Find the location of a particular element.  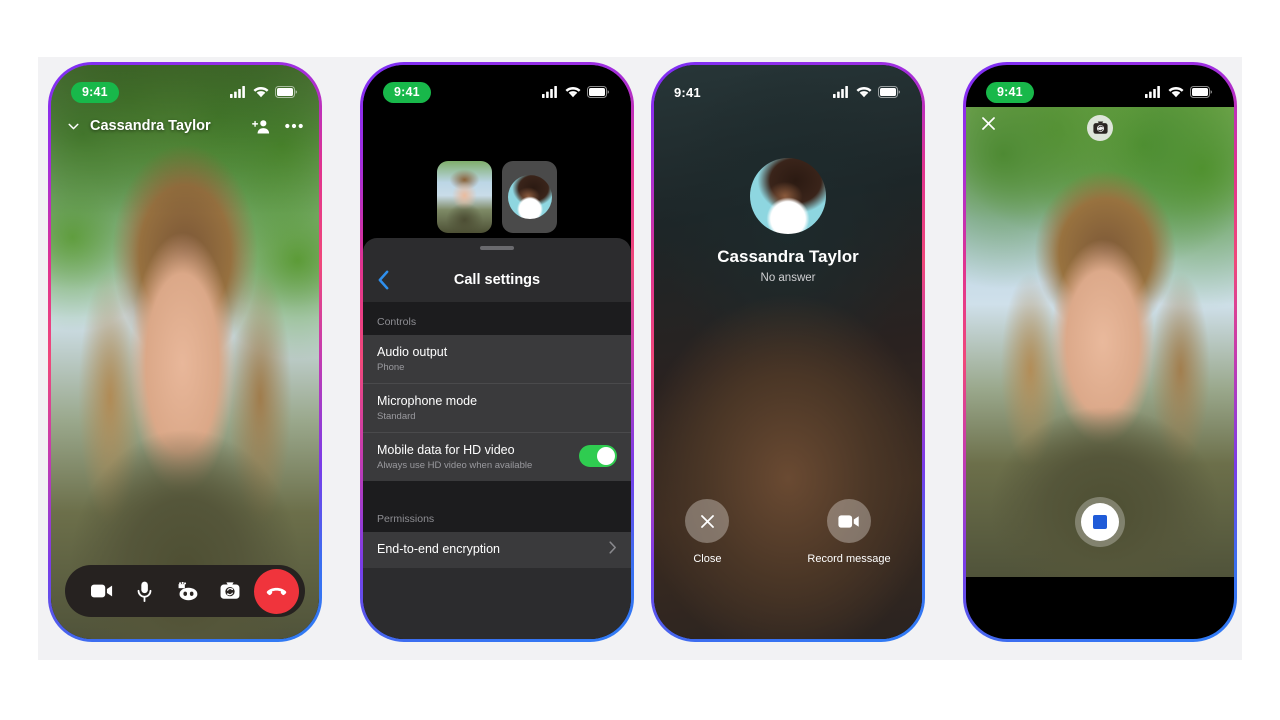

stop-square-icon is located at coordinates (1100, 522).